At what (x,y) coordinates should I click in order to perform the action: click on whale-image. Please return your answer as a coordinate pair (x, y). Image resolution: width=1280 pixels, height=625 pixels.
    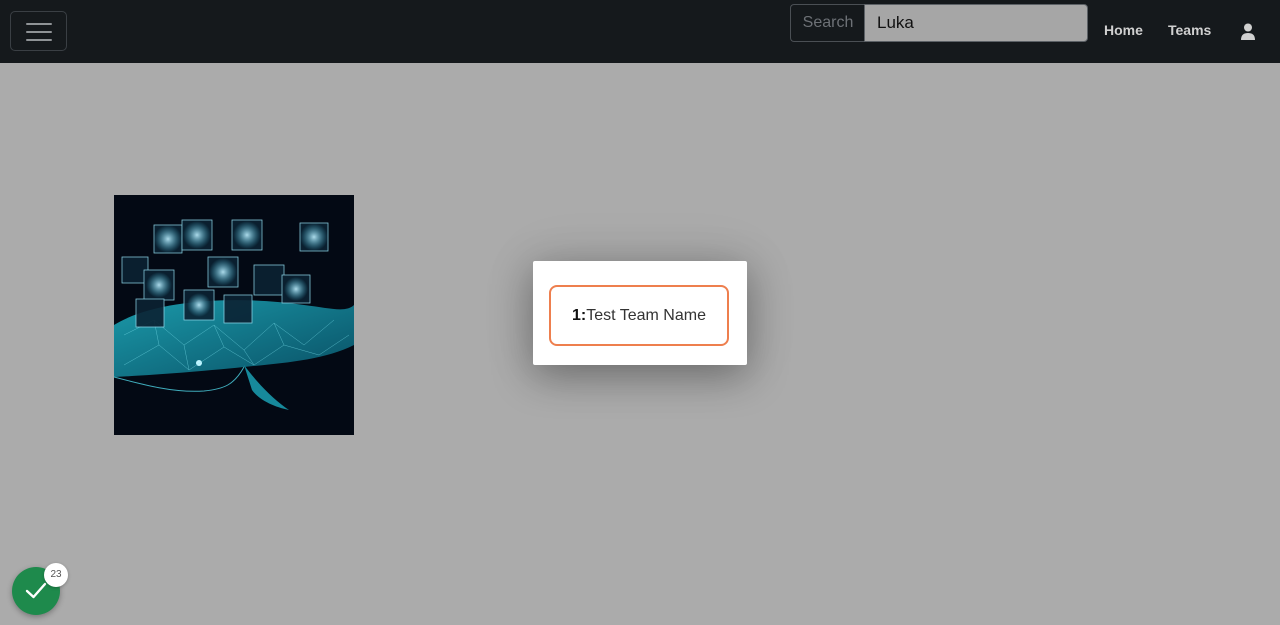
    Looking at the image, I should click on (234, 315).